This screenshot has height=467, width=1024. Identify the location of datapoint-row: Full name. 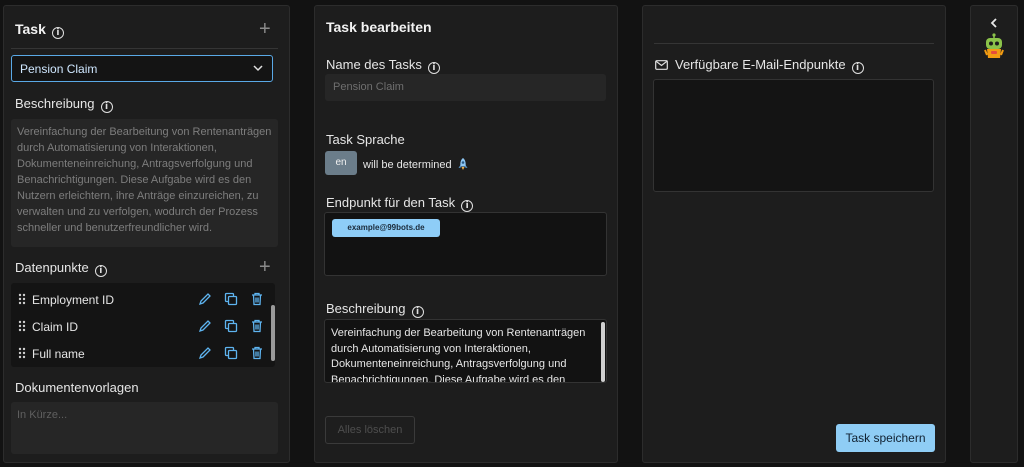
(140, 354).